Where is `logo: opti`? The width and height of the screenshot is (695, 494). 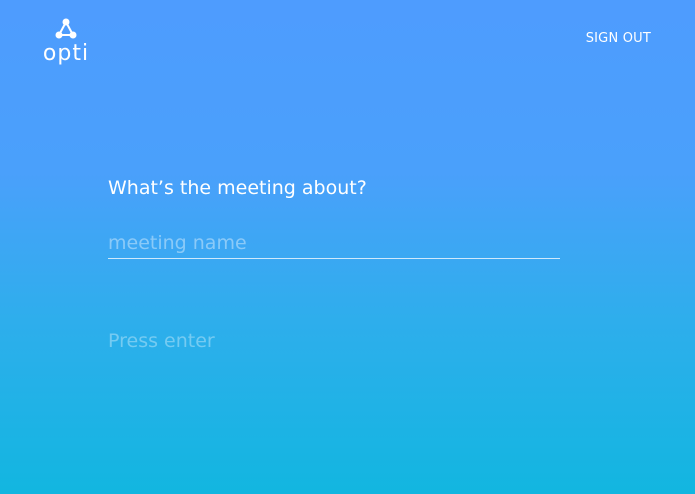
logo: opti is located at coordinates (66, 42).